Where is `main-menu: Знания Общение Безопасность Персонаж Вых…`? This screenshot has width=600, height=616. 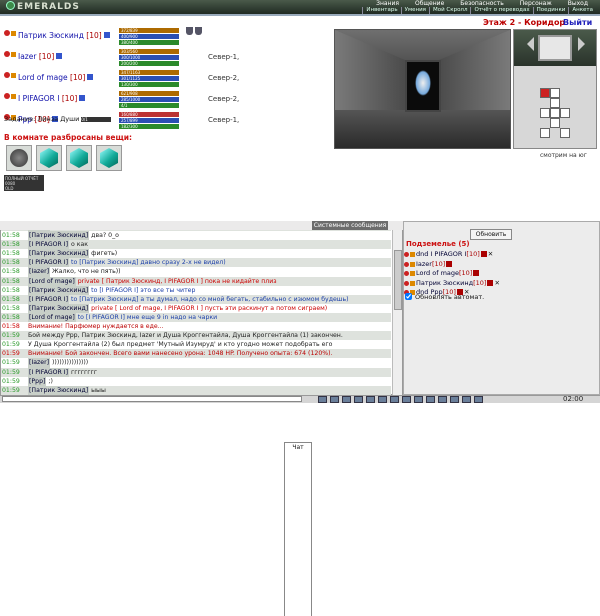 main-menu: Знания Общение Безопасность Персонаж Вых… is located at coordinates (479, 7).